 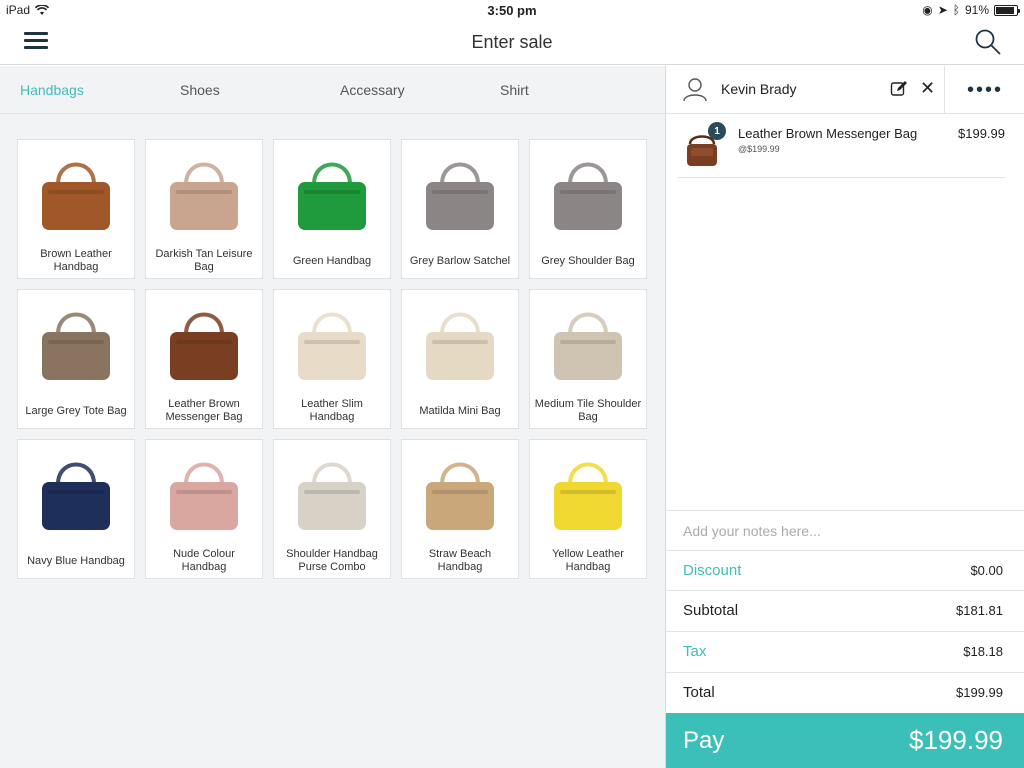 I want to click on subtotal-label: Subtotal, so click(x=711, y=610).